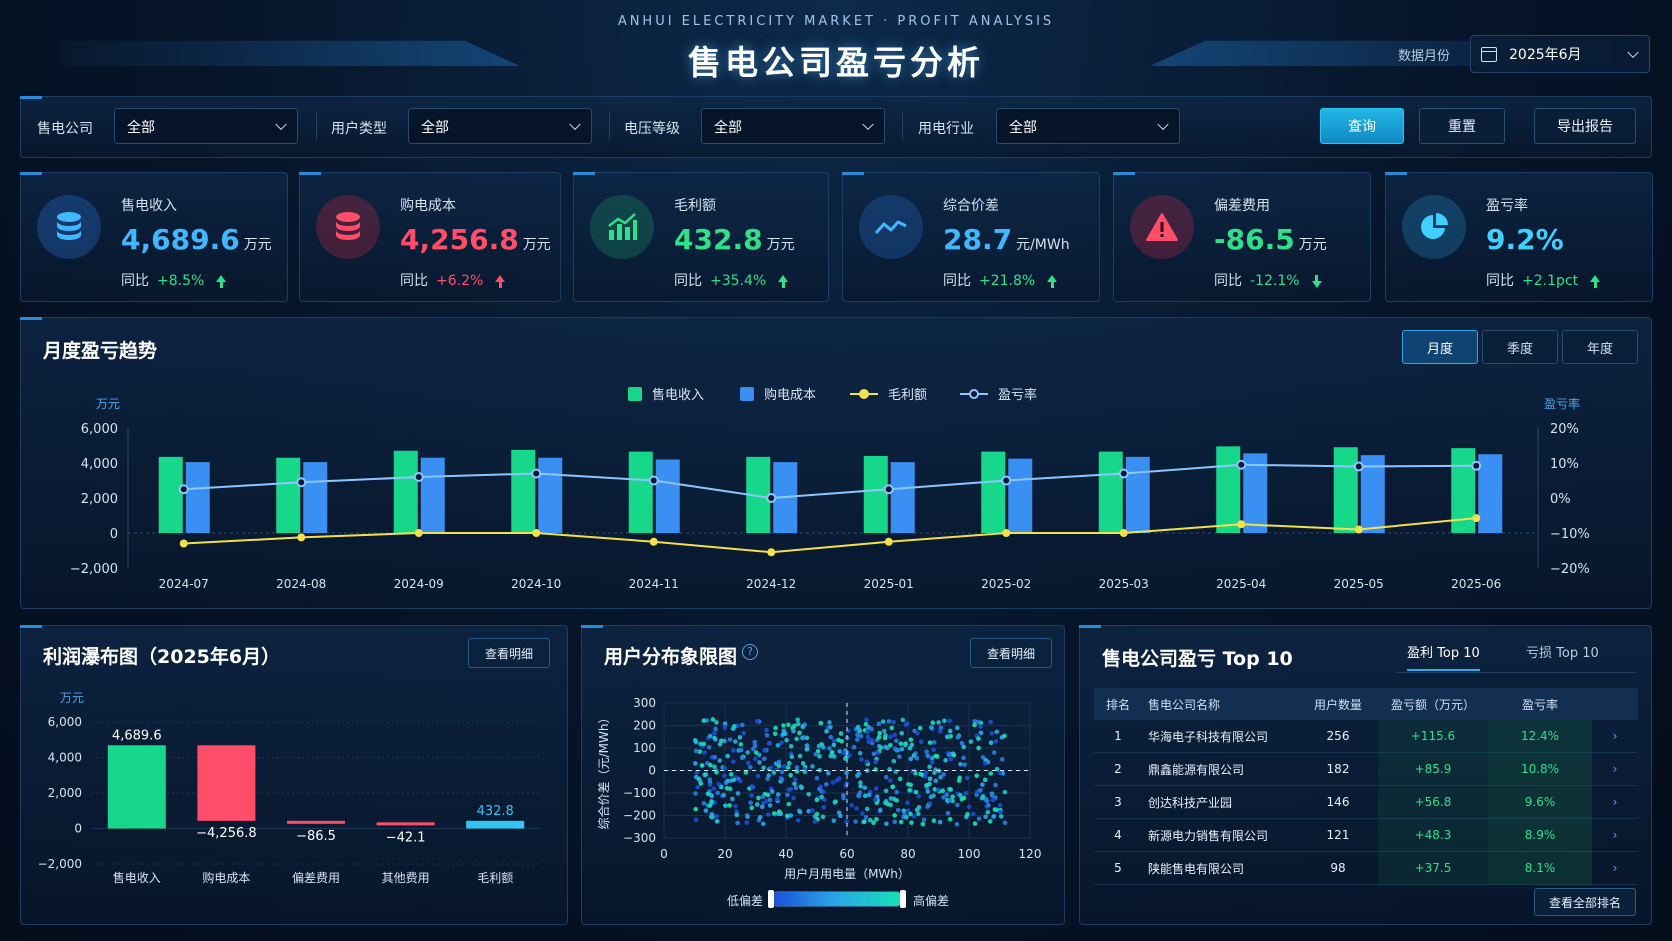 This screenshot has width=1672, height=941. Describe the element at coordinates (771, 899) in the screenshot. I see `scale-handle-left` at that location.